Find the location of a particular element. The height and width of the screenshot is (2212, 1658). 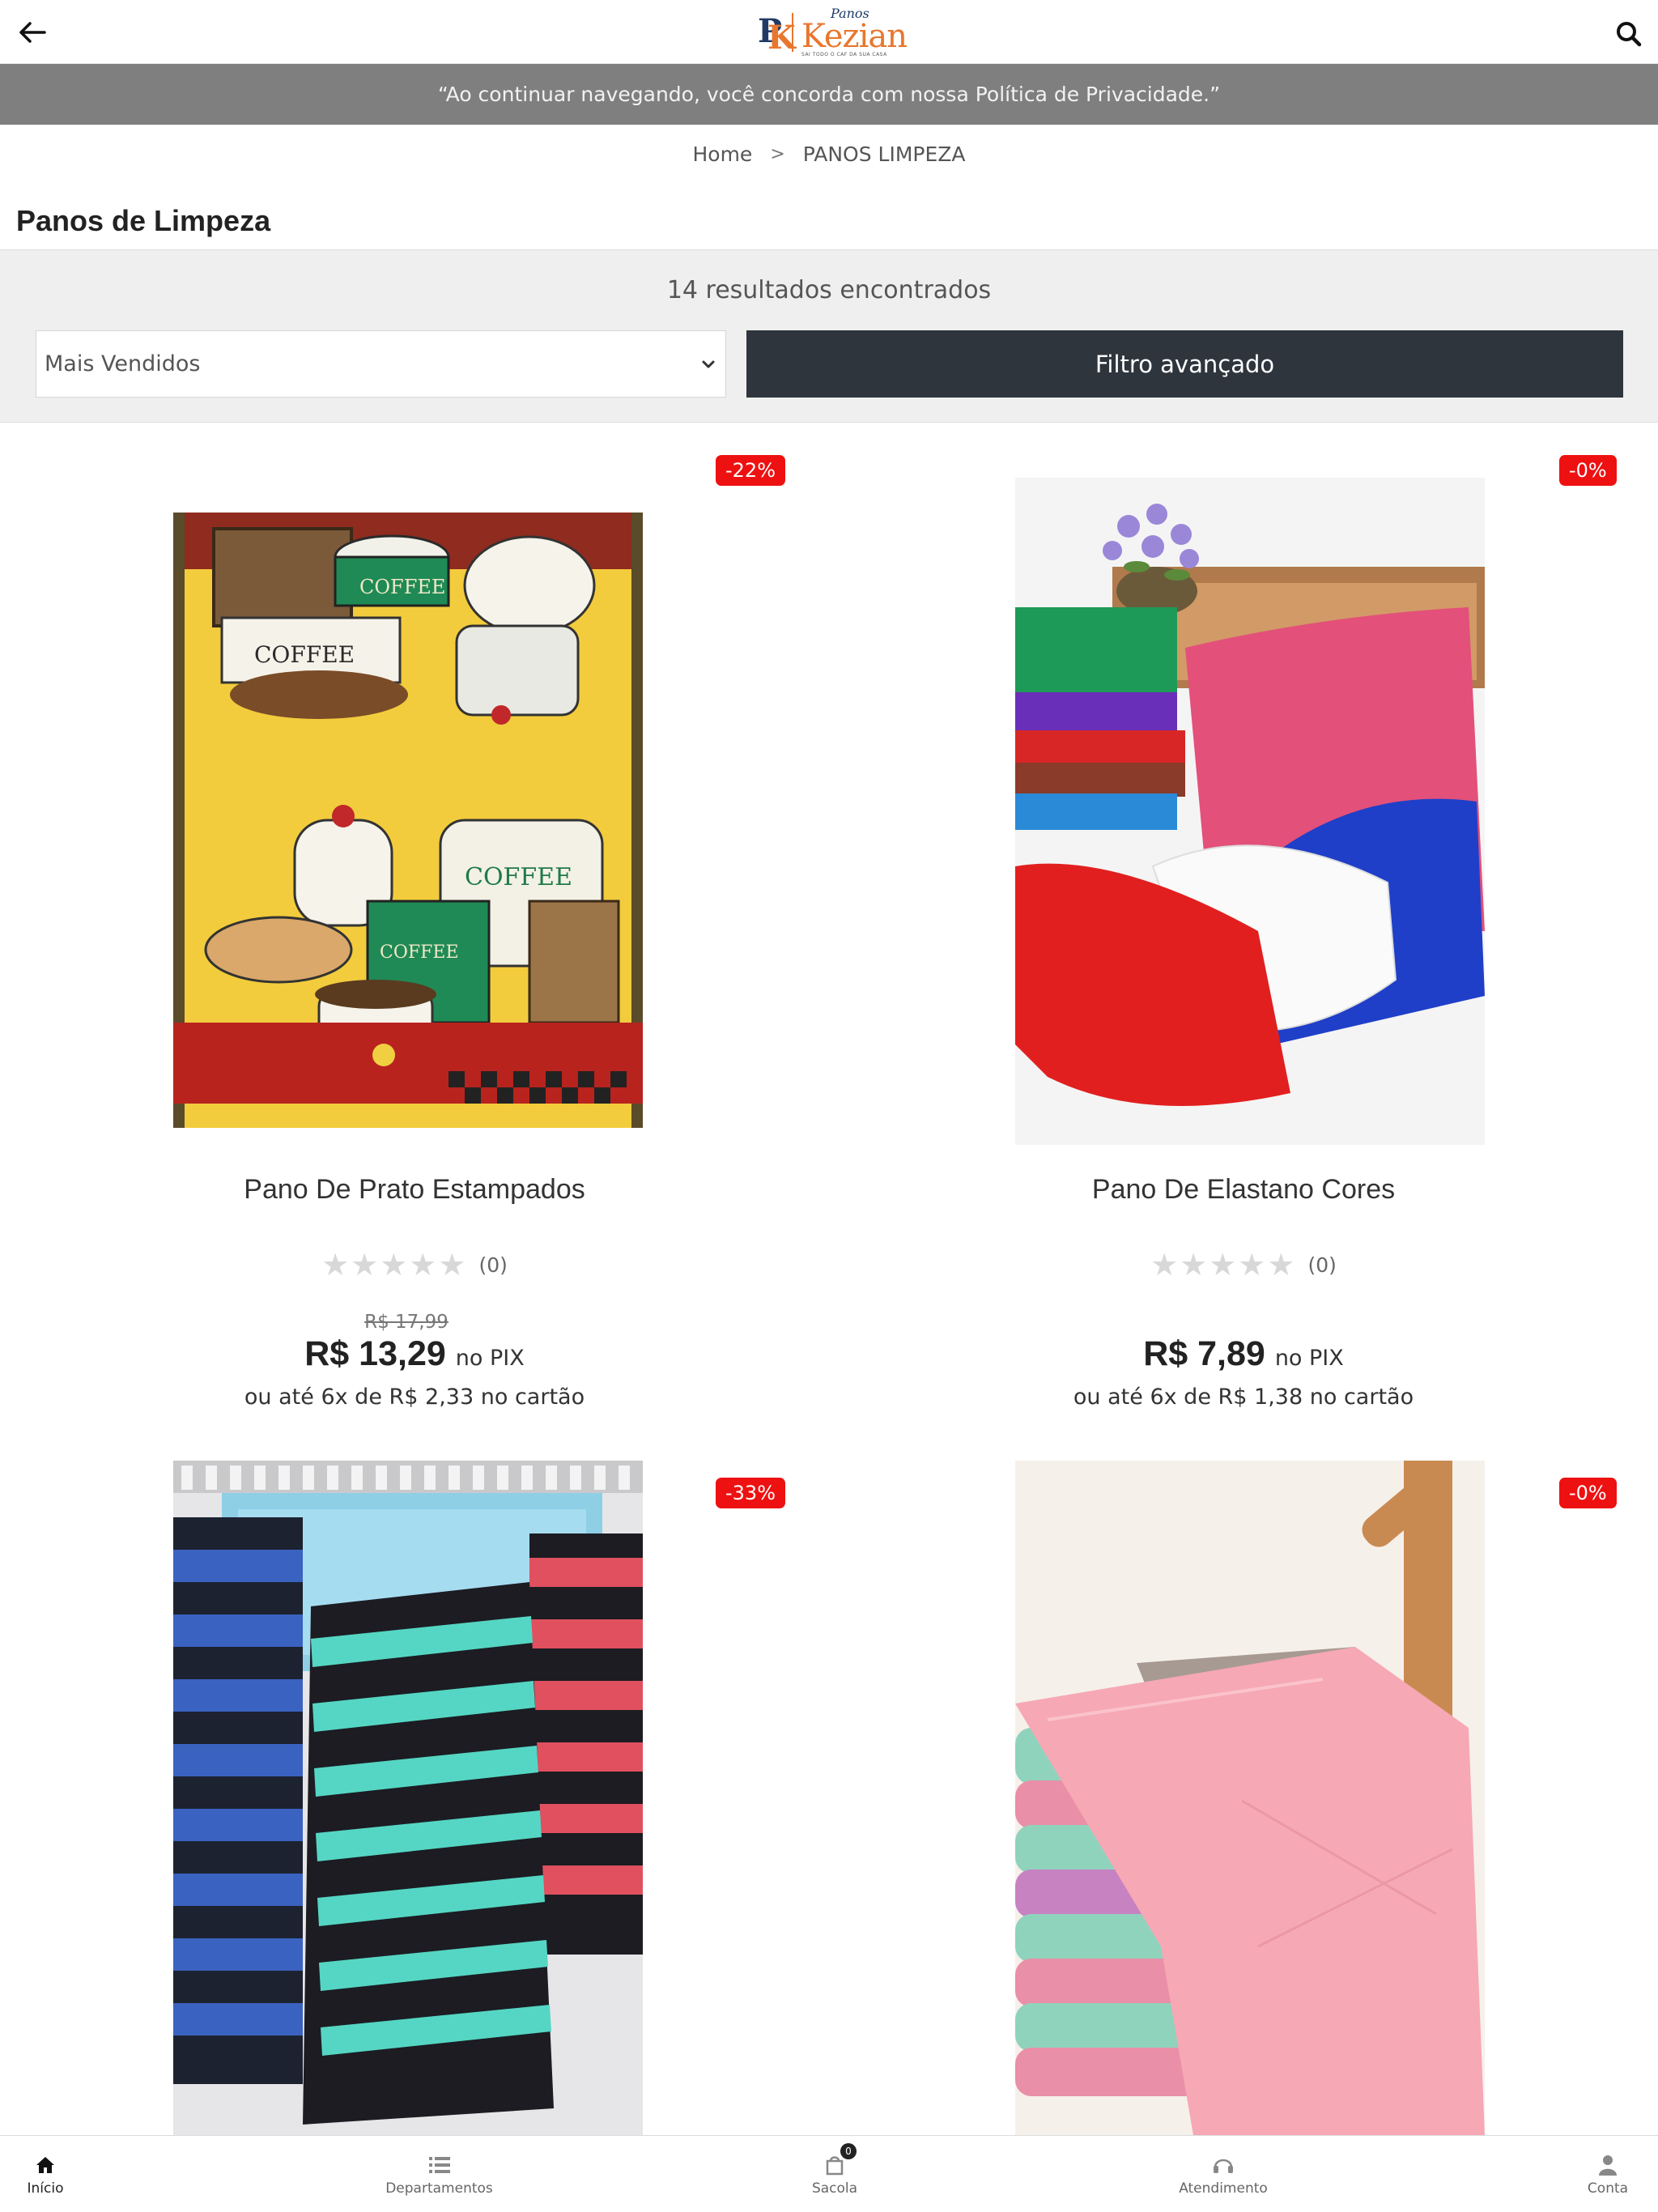

arrow-left-icon is located at coordinates (32, 32).